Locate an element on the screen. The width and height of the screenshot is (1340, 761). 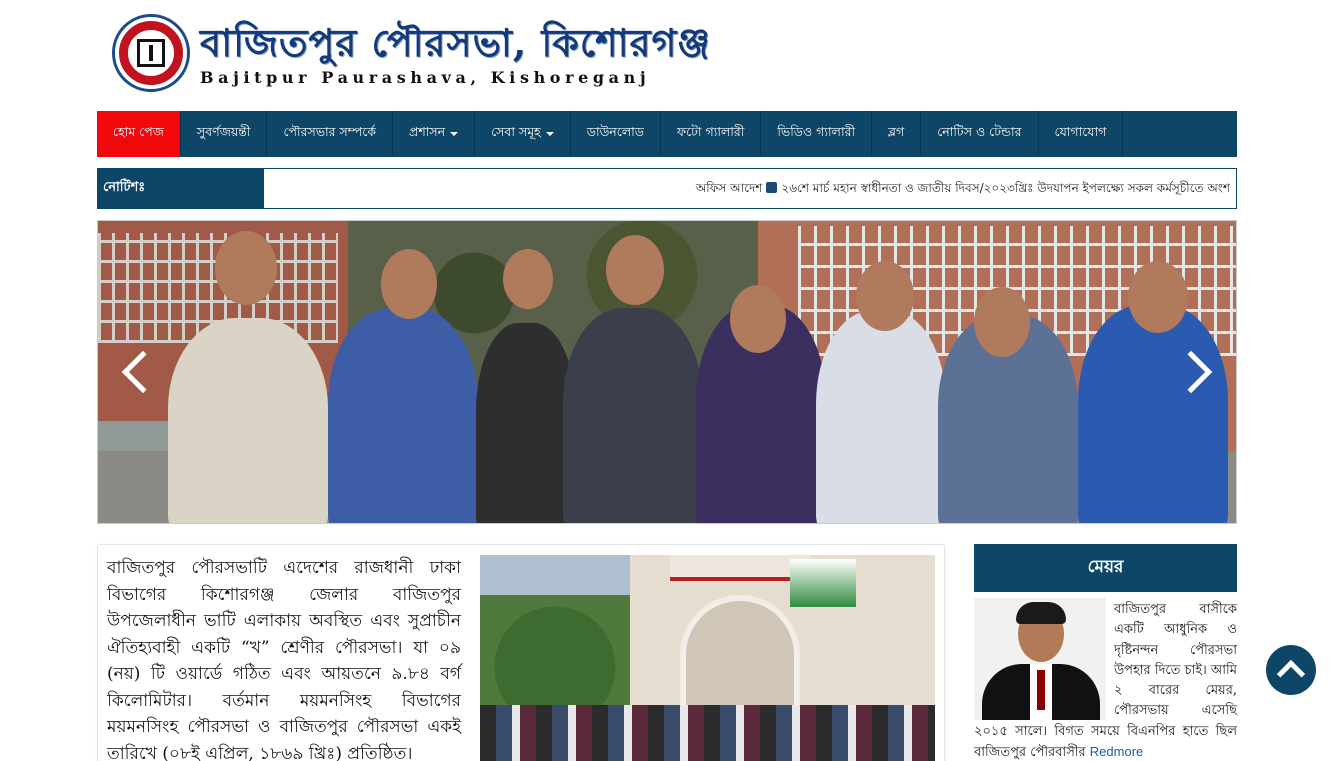
square-bullet-icon is located at coordinates (772, 187).